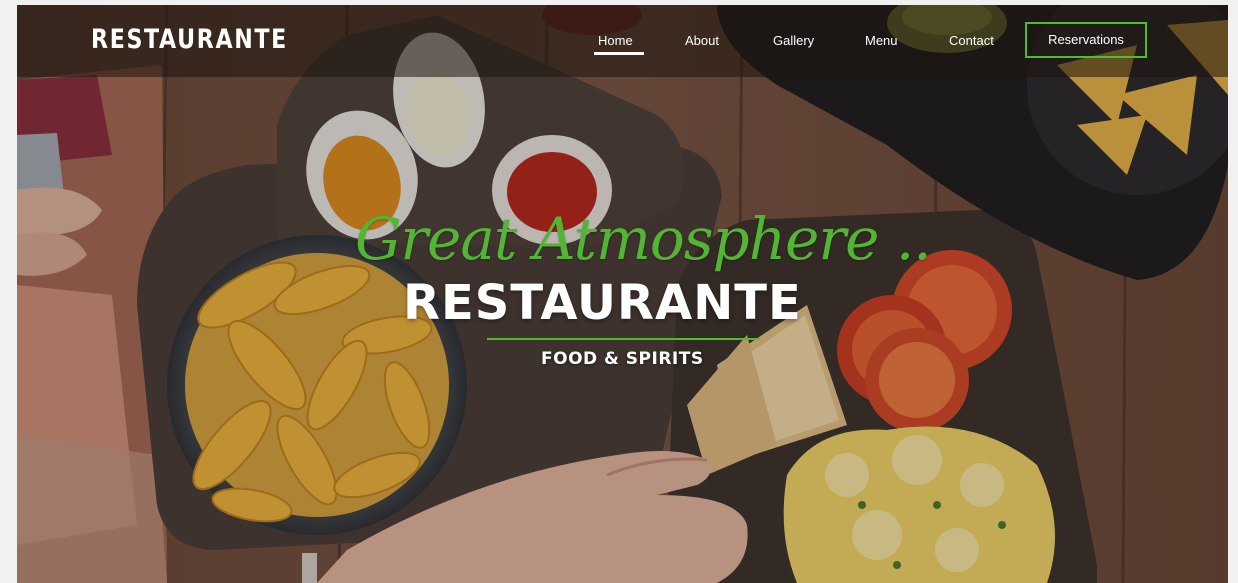  I want to click on nav-link-home: Home, so click(615, 40).